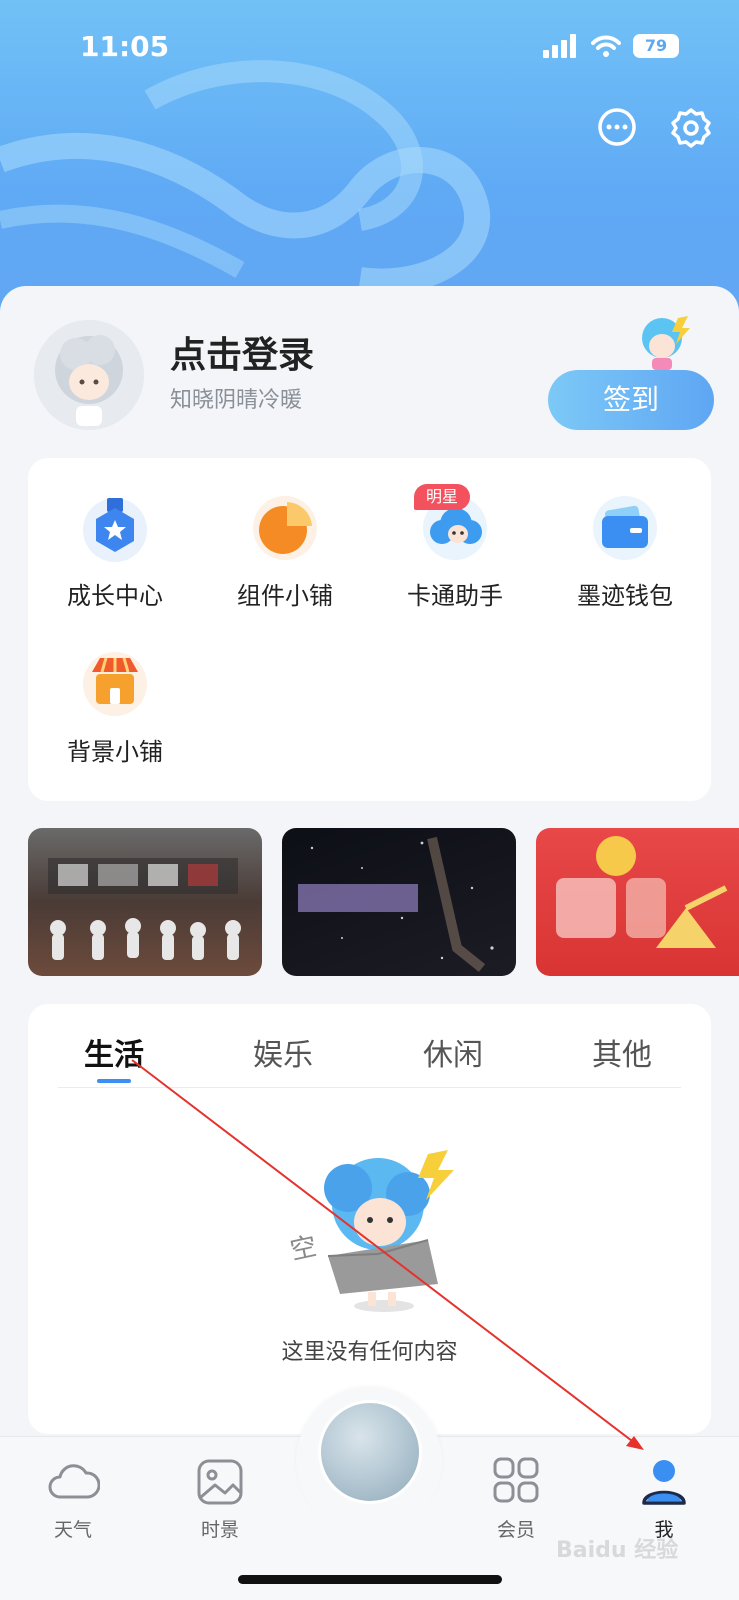 The image size is (739, 1600). What do you see at coordinates (115, 684) in the screenshot?
I see `shop-awning-icon` at bounding box center [115, 684].